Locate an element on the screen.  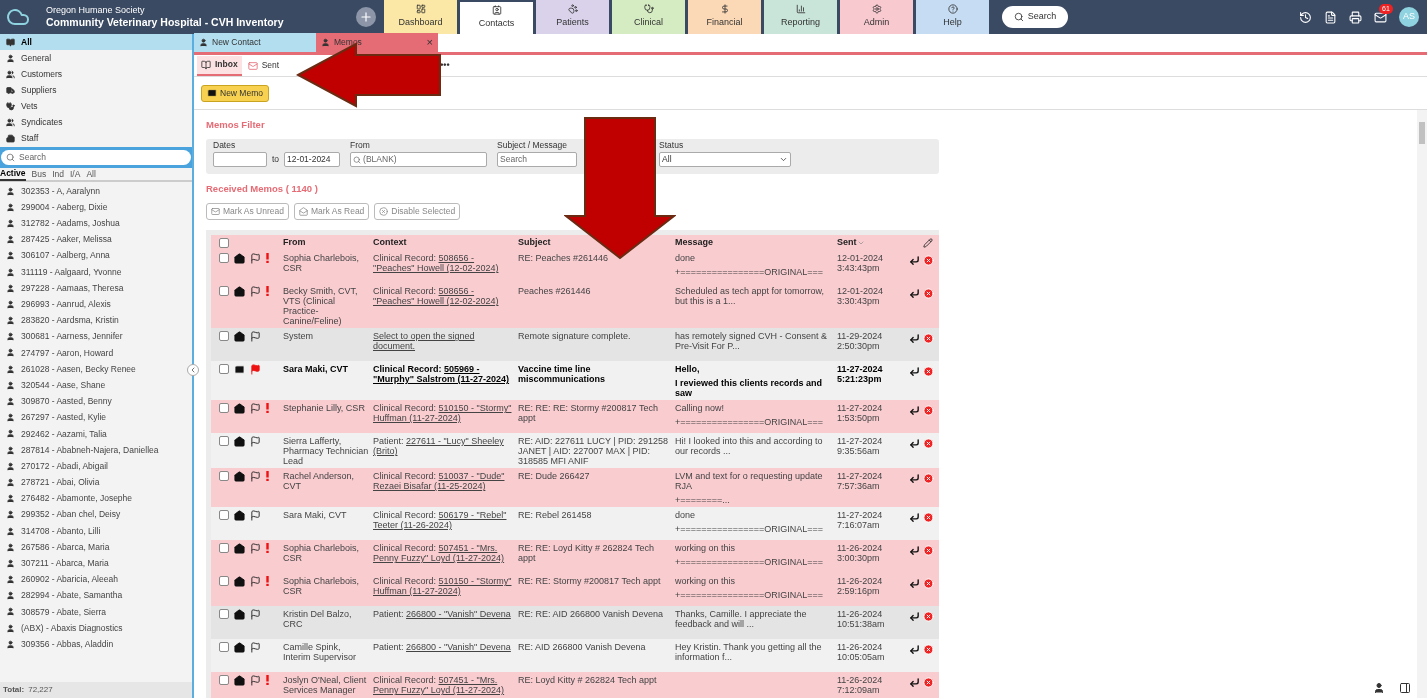
from-field: (BLANK) is located at coordinates (419, 159).